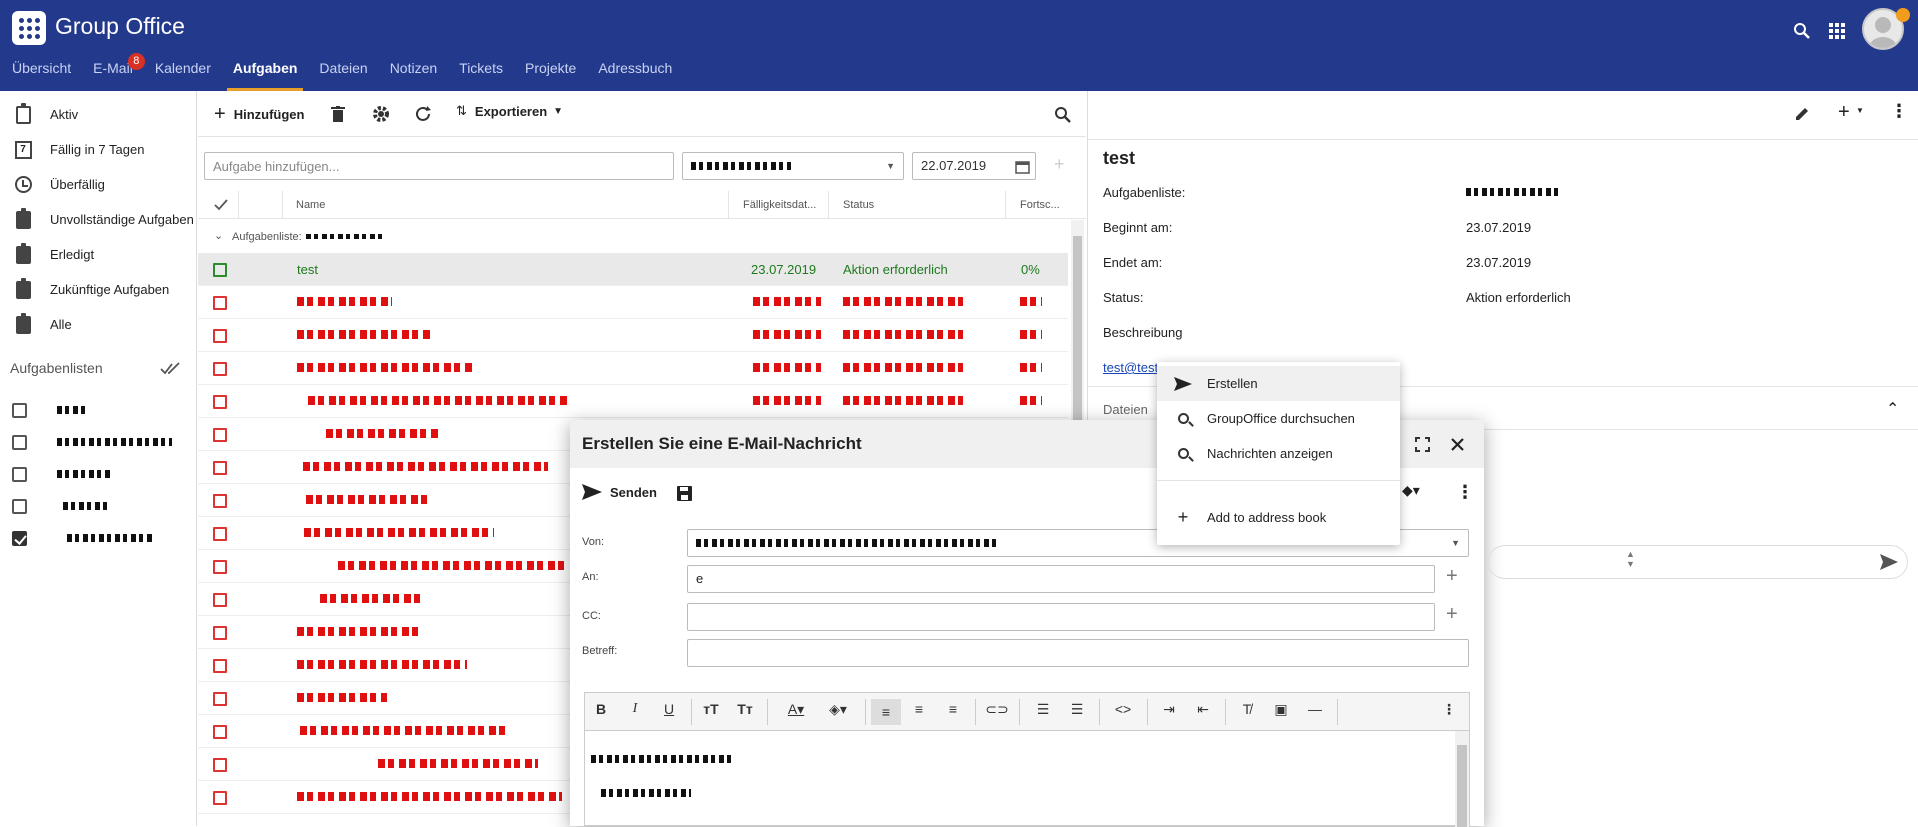 The image size is (1918, 827). Describe the element at coordinates (838, 709) in the screenshot. I see `highlight-color-icon: ◈▾` at that location.